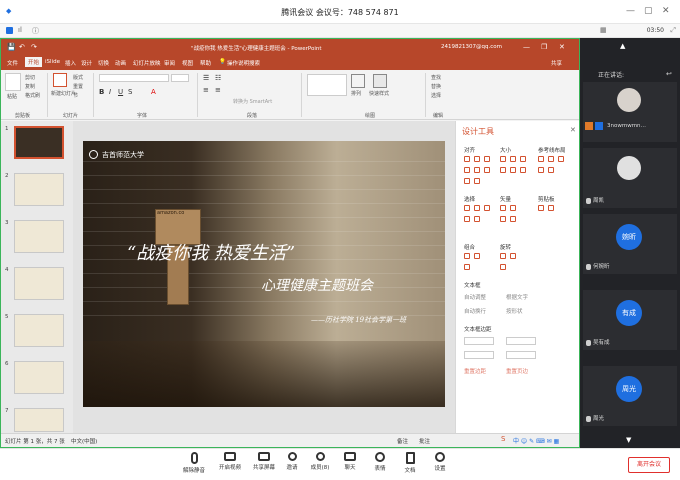  What do you see at coordinates (630, 320) in the screenshot?
I see `video-tile: 有成 吴有成` at bounding box center [630, 320].